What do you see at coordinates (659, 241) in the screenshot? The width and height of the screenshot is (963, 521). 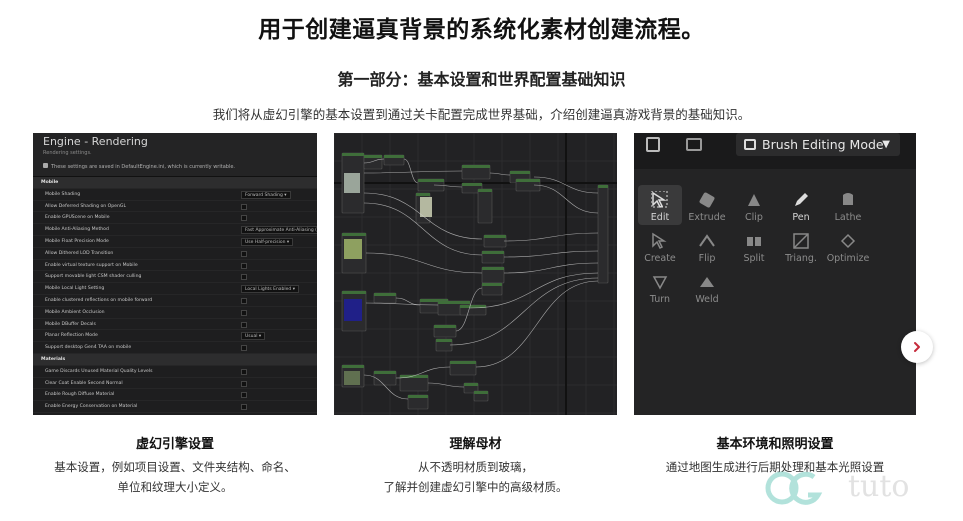 I see `create-icon` at bounding box center [659, 241].